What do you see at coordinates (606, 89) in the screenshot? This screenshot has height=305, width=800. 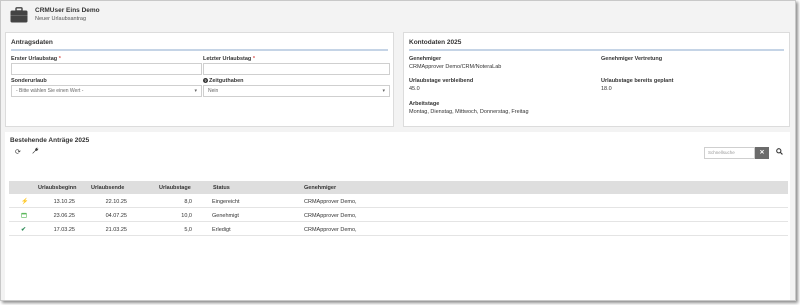 I see `planned-days-value: 18.0` at bounding box center [606, 89].